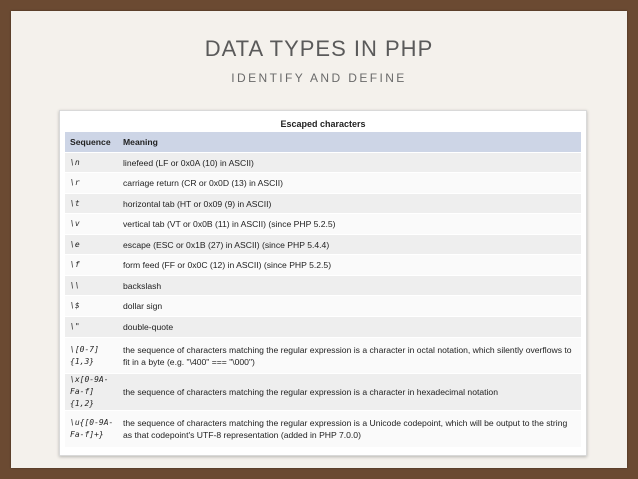  I want to click on sequence-cell: \e, so click(91, 244).